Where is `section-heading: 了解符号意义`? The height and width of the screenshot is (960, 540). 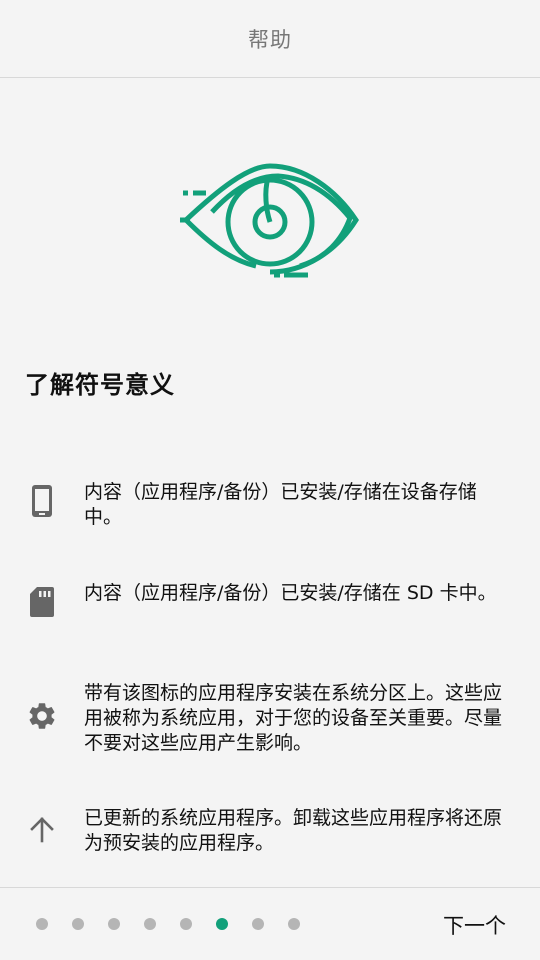
section-heading: 了解符号意义 is located at coordinates (100, 385).